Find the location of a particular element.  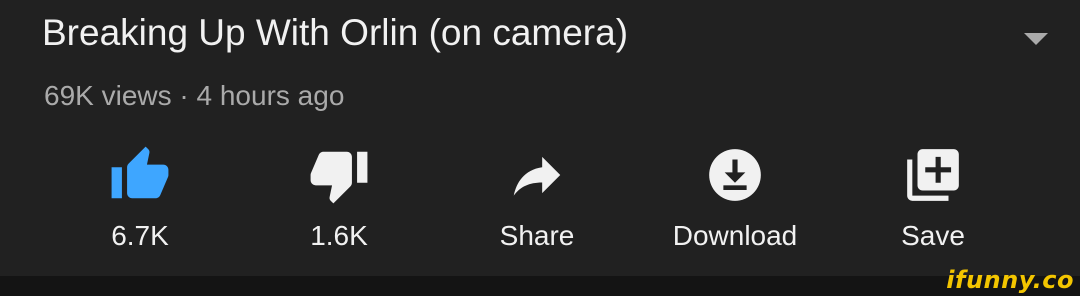

share-button: Share is located at coordinates (537, 201).